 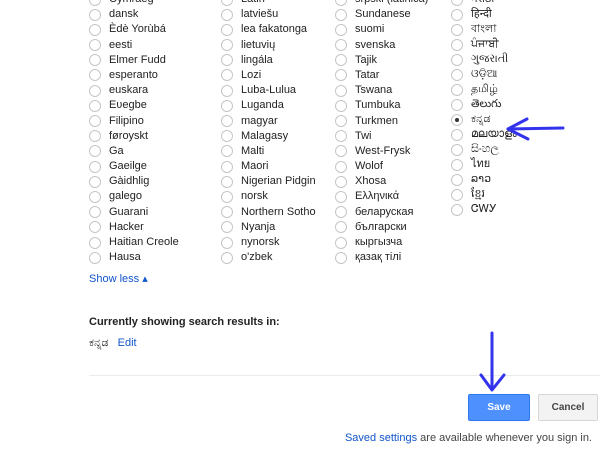 What do you see at coordinates (381, 75) in the screenshot?
I see `language-option: Tatar` at bounding box center [381, 75].